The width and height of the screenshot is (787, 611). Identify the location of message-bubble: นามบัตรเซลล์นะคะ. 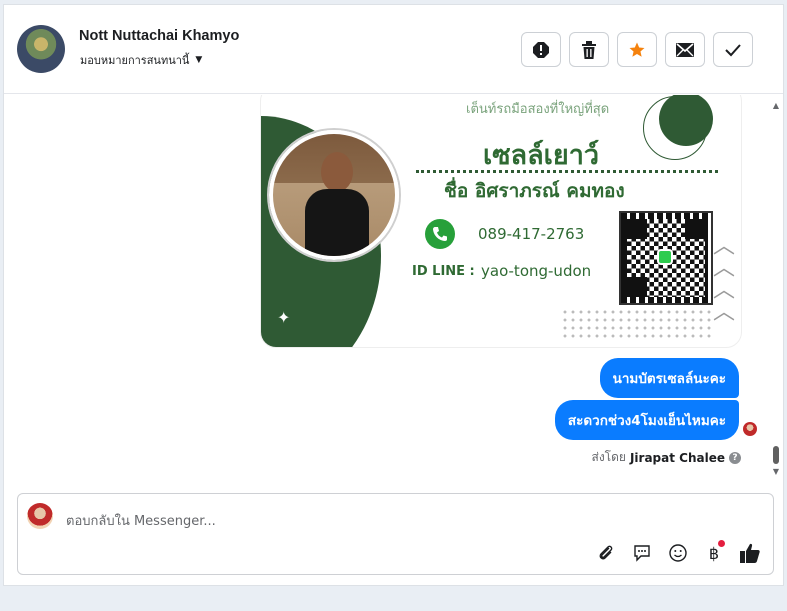
(669, 378).